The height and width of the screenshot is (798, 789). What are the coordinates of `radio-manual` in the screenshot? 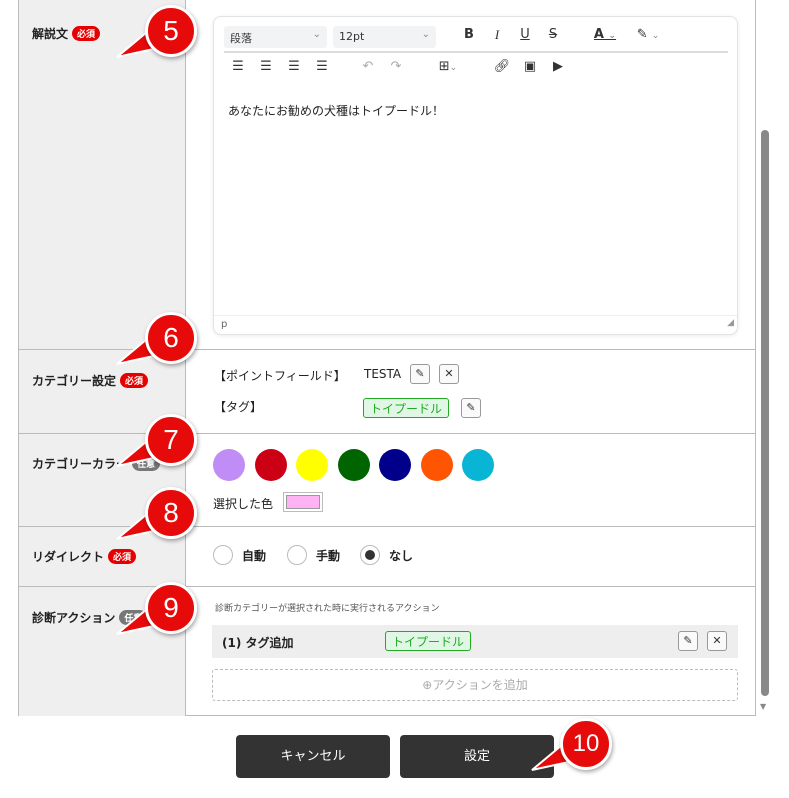 It's located at (297, 555).